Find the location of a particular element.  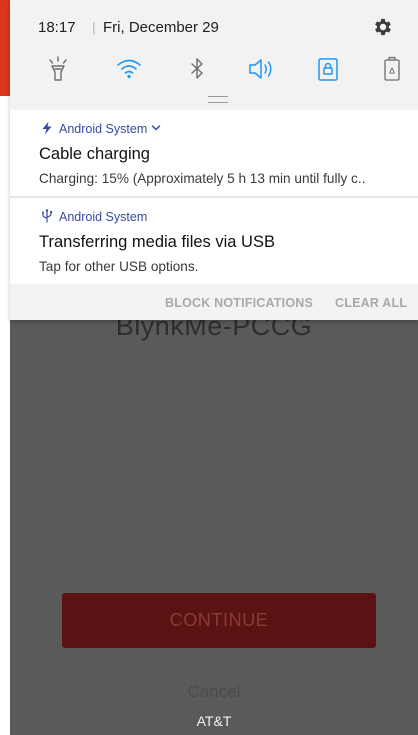

clear-all-button: CLEAR ALL is located at coordinates (371, 303).